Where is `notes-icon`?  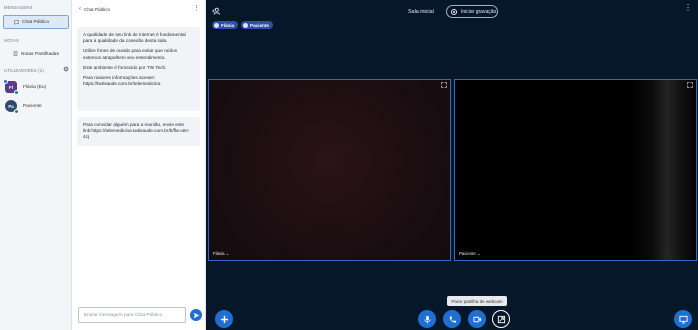 notes-icon is located at coordinates (15, 53).